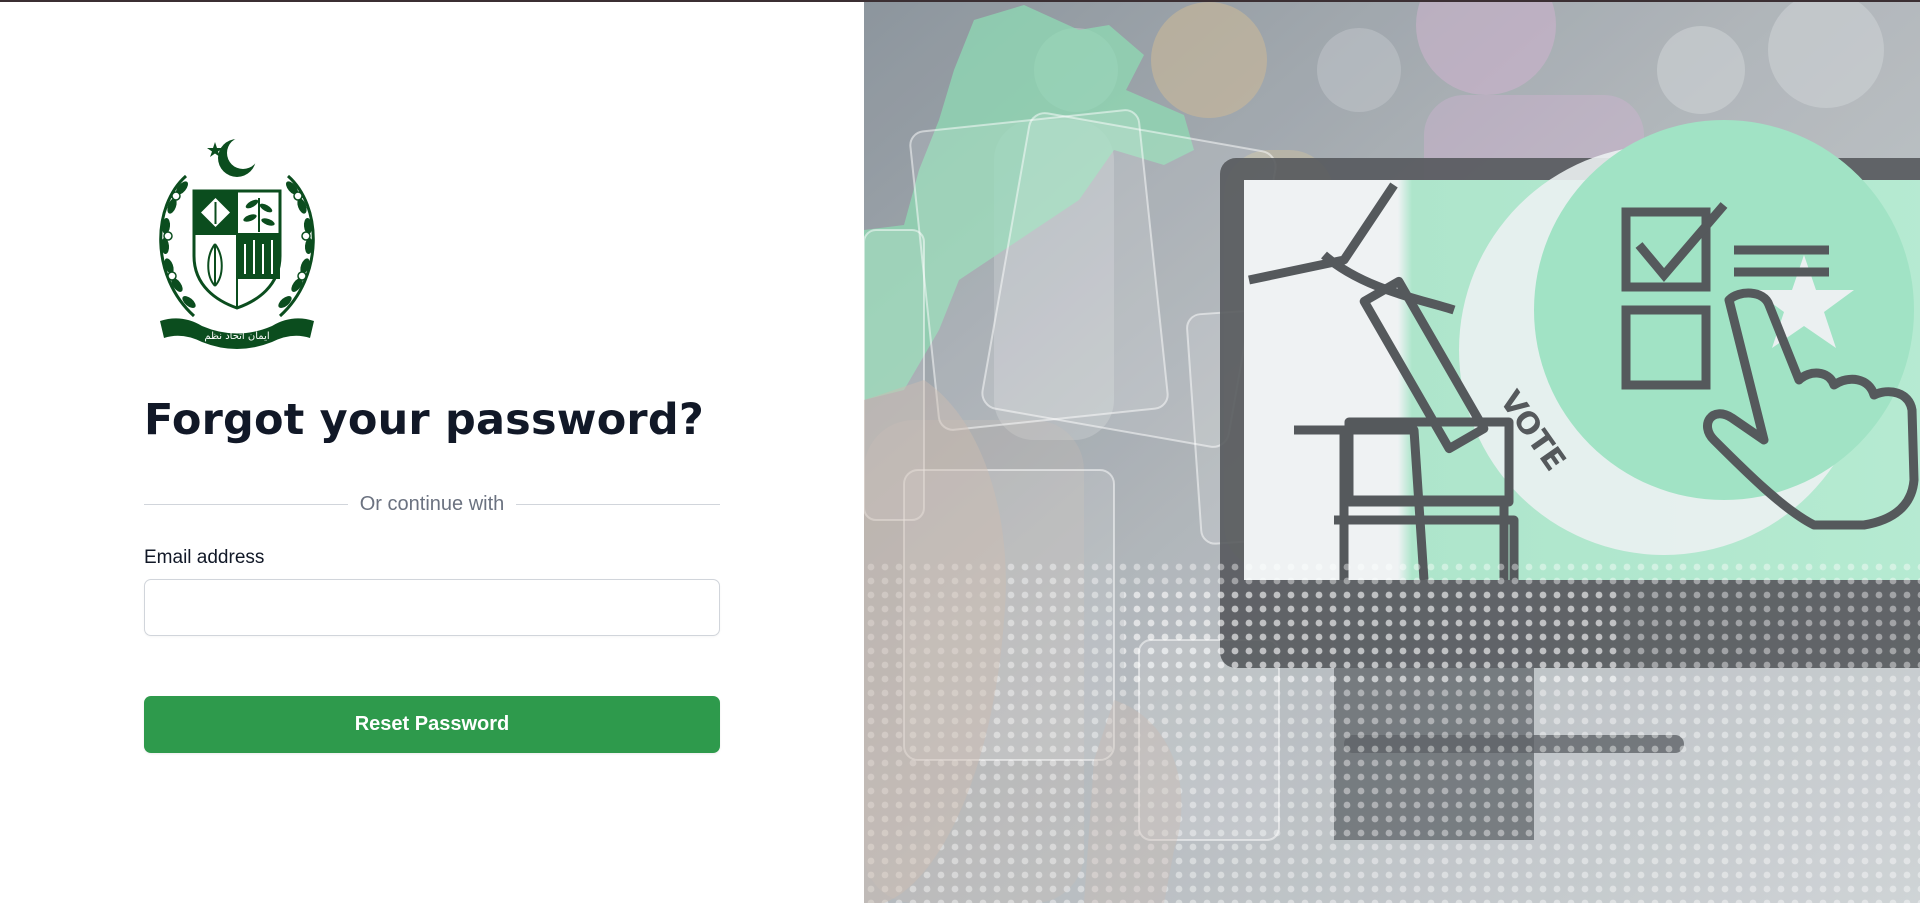  Describe the element at coordinates (237, 243) in the screenshot. I see `state-emblem-icon: ایمان اتحاد نظم` at that location.